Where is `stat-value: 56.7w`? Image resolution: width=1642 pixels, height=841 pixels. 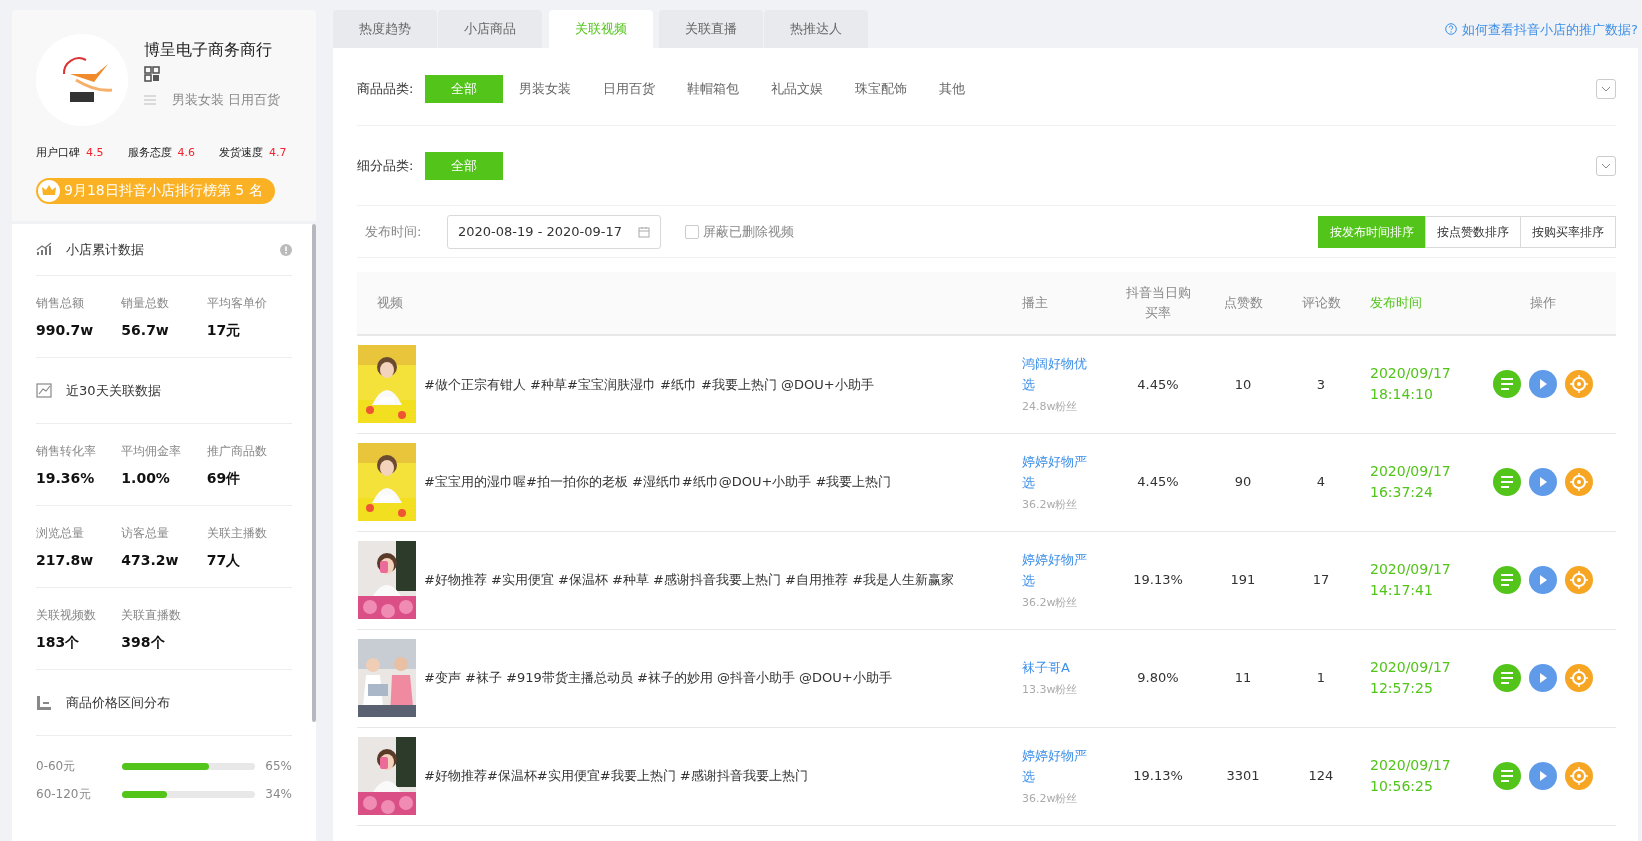 stat-value: 56.7w is located at coordinates (145, 330).